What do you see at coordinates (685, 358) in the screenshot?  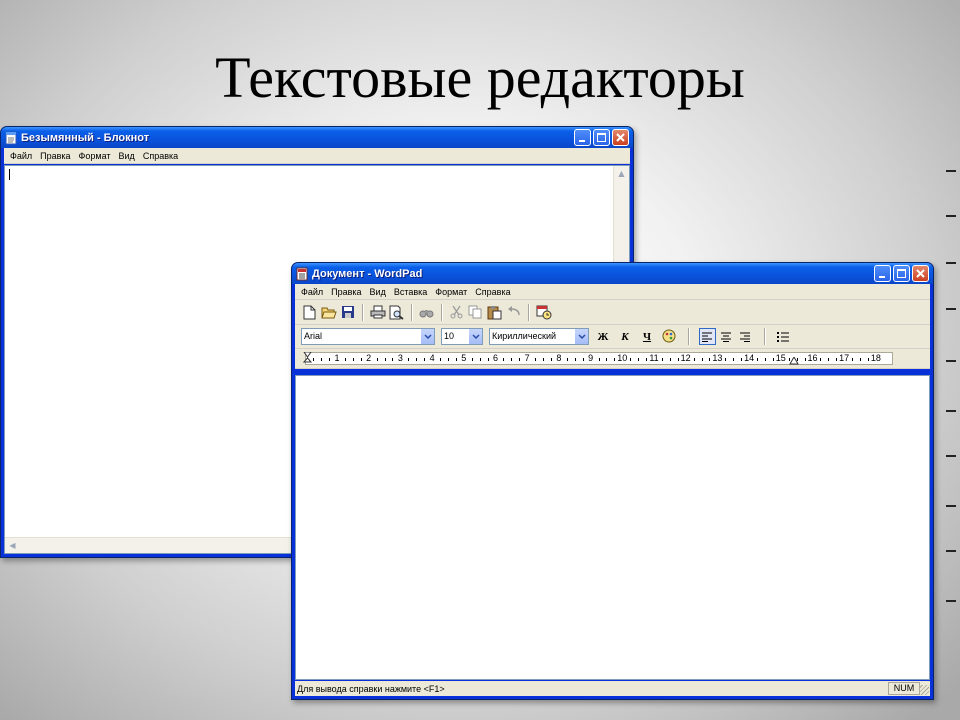 I see `ruler-number: 12` at bounding box center [685, 358].